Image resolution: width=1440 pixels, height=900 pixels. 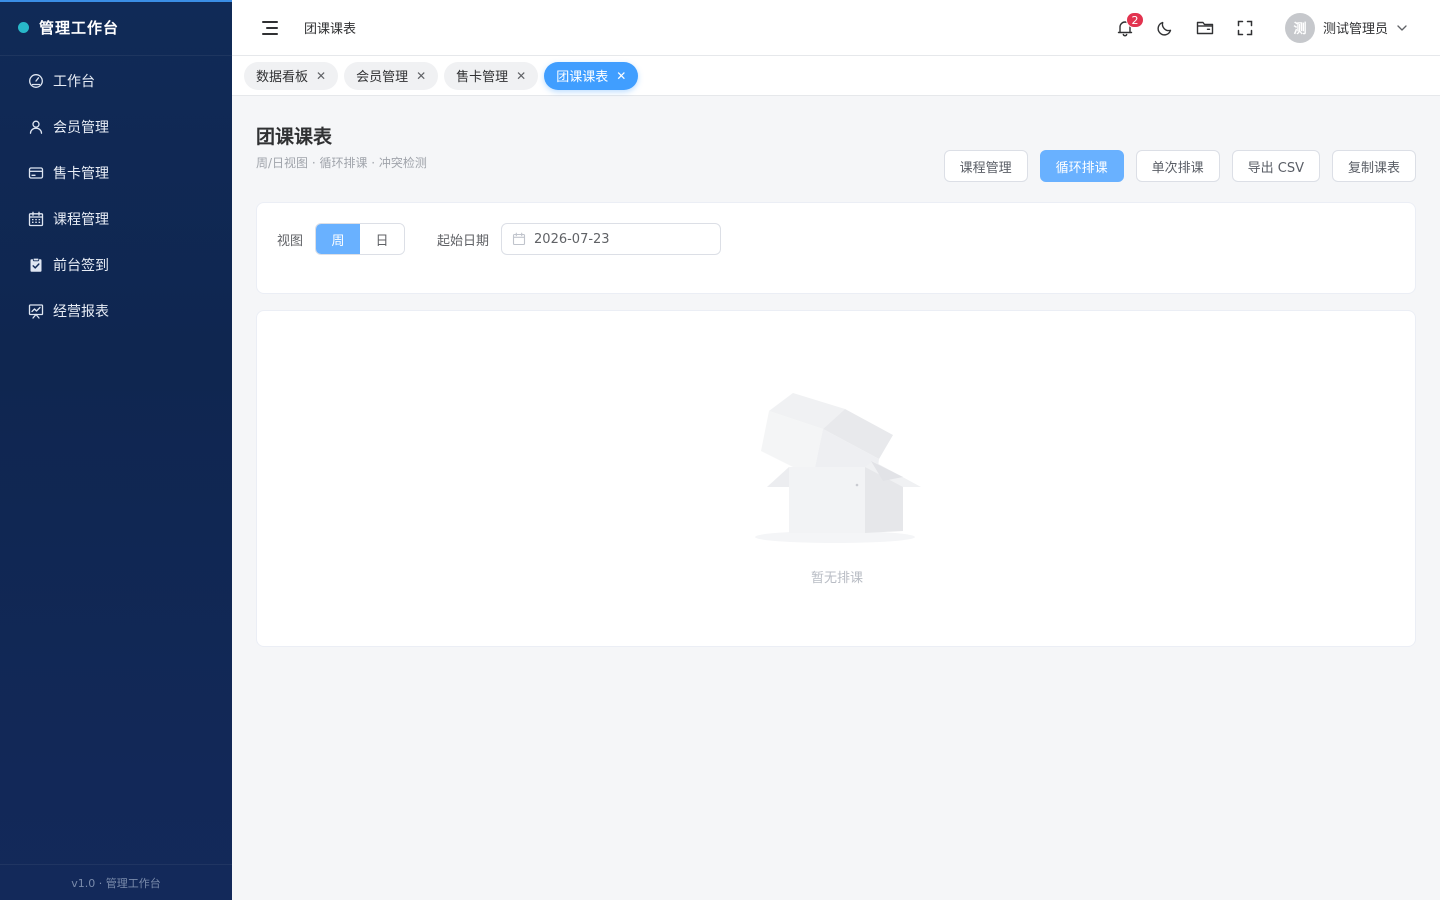 I want to click on view-switch: 周 日, so click(x=360, y=239).